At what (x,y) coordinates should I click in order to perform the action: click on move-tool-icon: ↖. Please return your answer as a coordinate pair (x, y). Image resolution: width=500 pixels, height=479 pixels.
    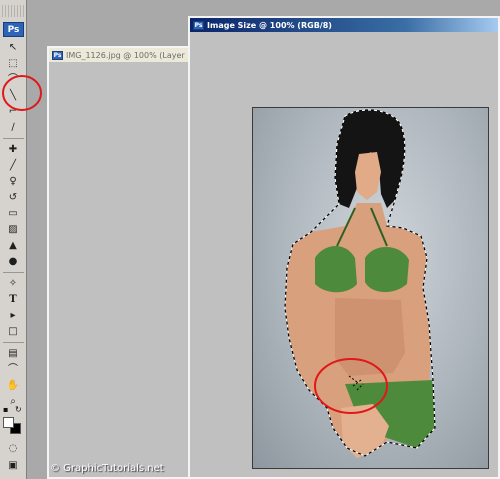
    Looking at the image, I should click on (13, 47).